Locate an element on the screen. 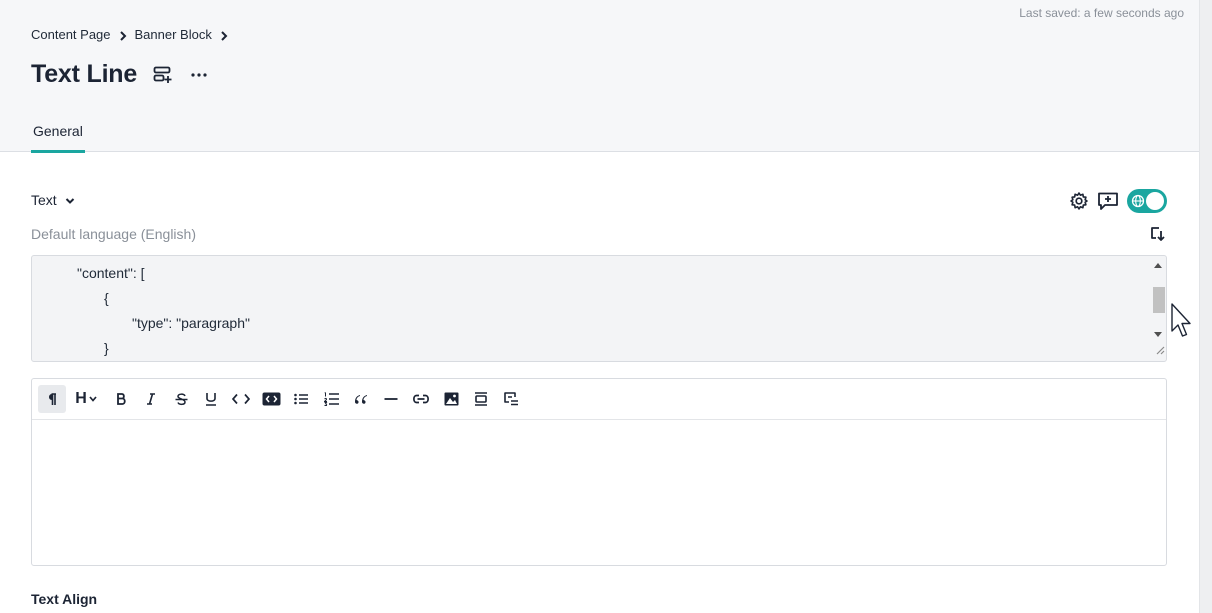  mouse-cursor-icon is located at coordinates (1181, 320).